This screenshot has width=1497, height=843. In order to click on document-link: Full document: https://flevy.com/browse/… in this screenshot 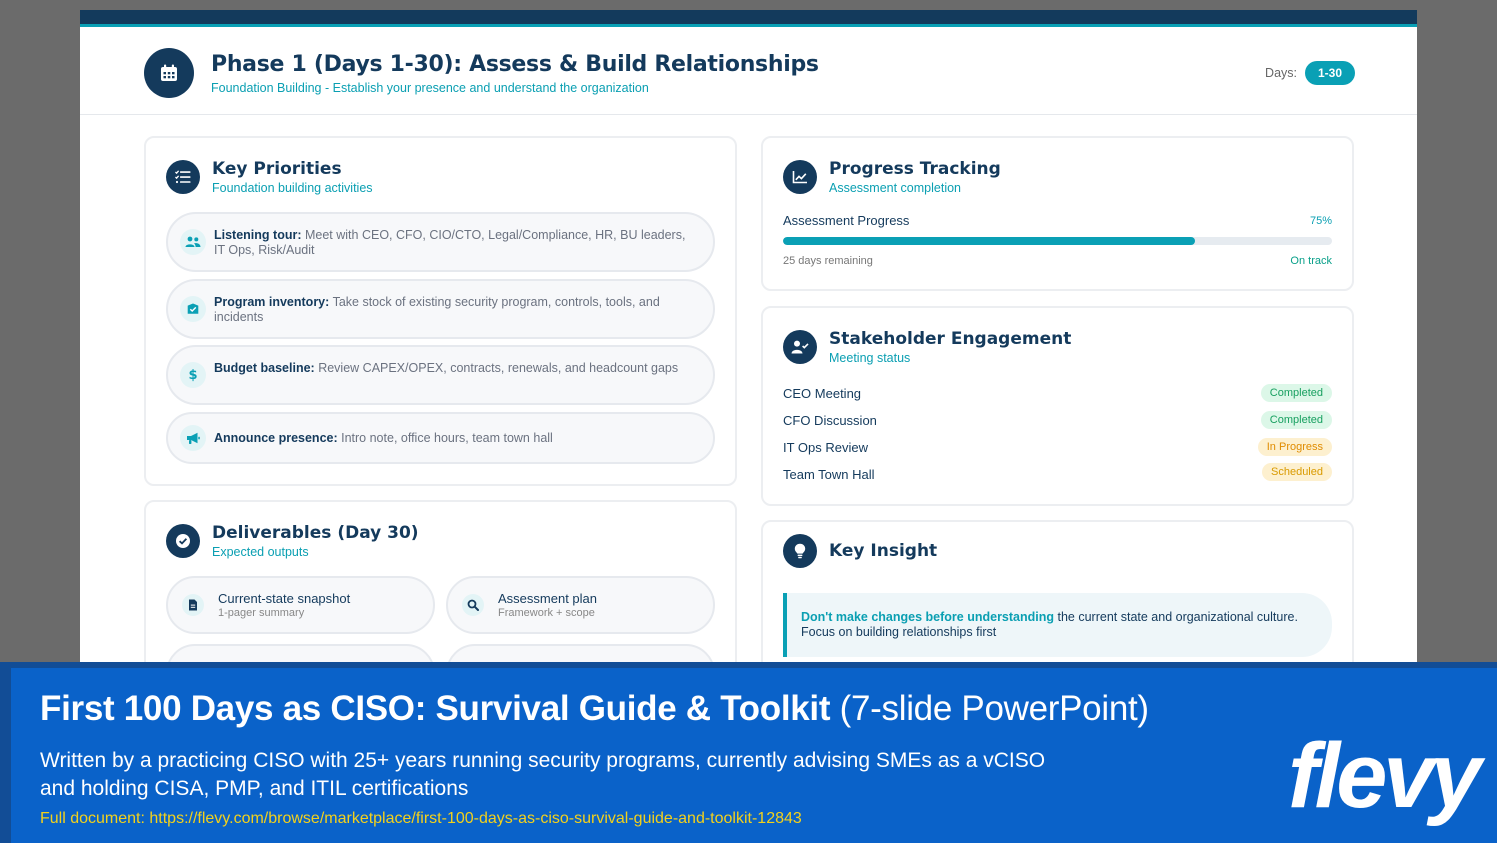, I will do `click(421, 819)`.